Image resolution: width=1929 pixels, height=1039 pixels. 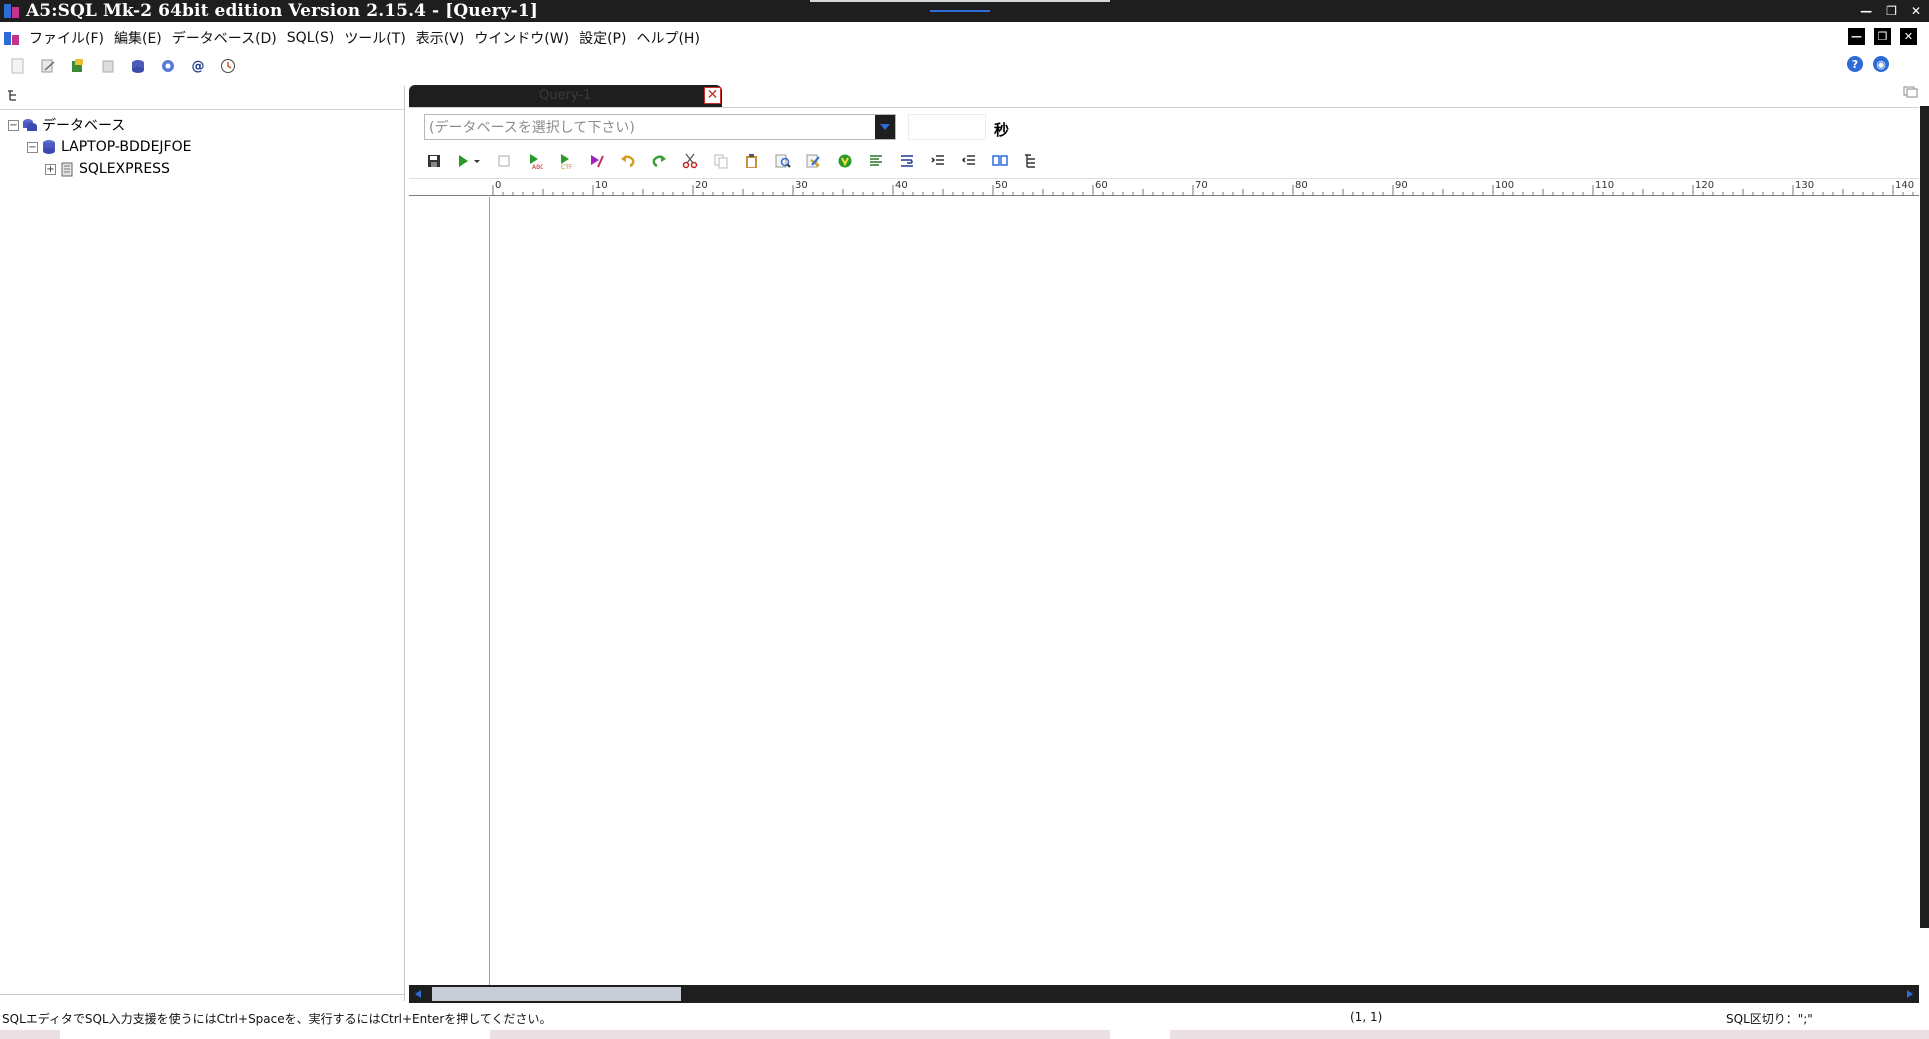 I want to click on column-ruler: 0 10 20 30 40 50 60 70 80 90 100 110 120 130 140, so click(x=1164, y=187).